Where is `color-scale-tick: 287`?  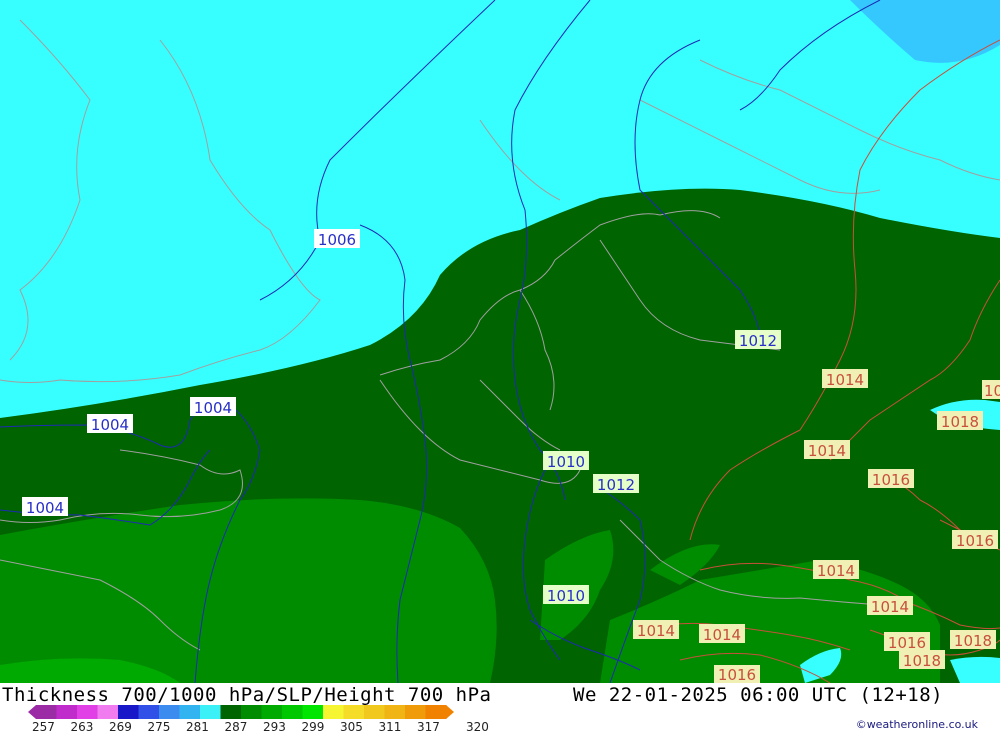 color-scale-tick: 287 is located at coordinates (236, 727).